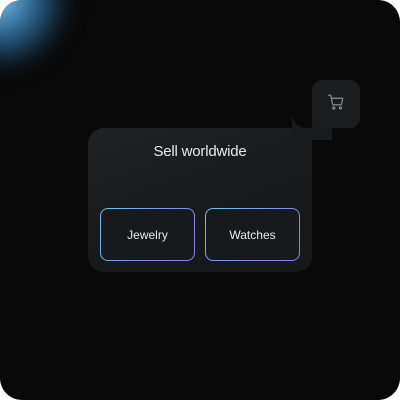  What do you see at coordinates (40, 40) in the screenshot?
I see `corner-glow` at bounding box center [40, 40].